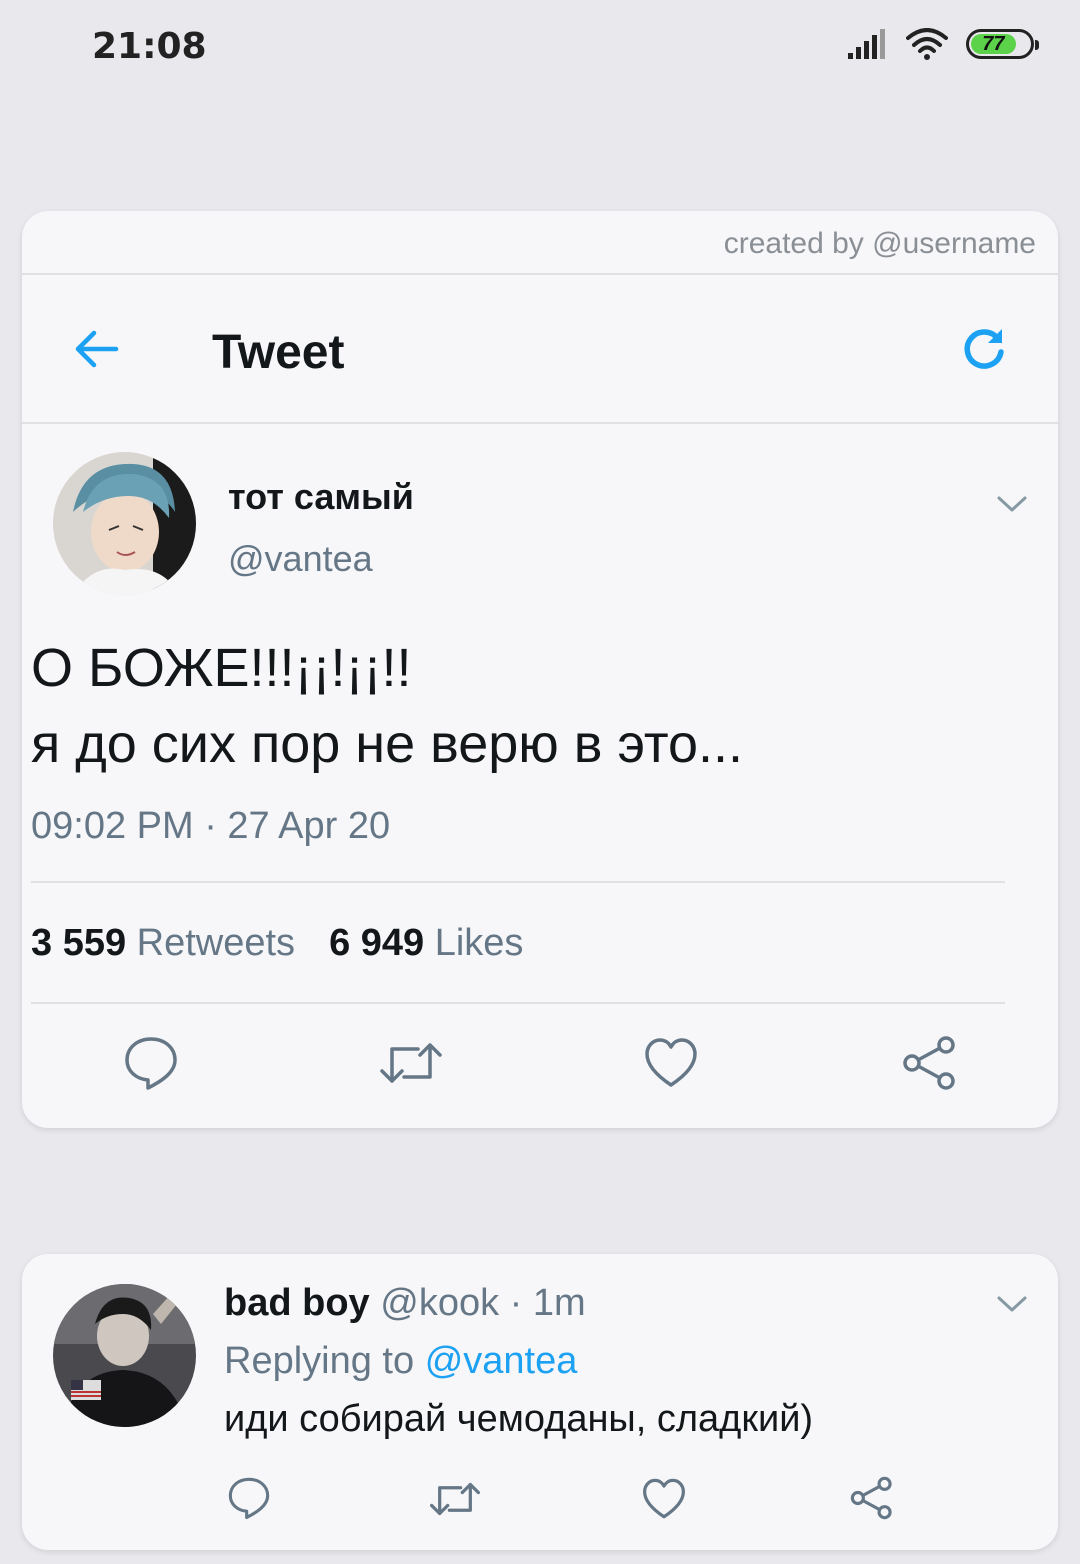 This screenshot has height=1564, width=1080. What do you see at coordinates (540, 48) in the screenshot?
I see `status-bar: 21:08 77` at bounding box center [540, 48].